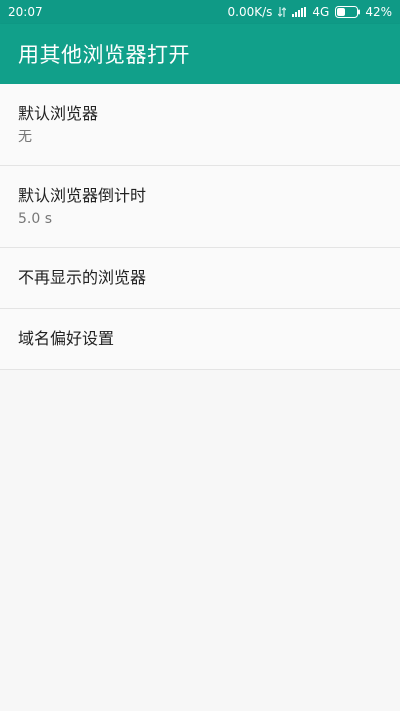 The height and width of the screenshot is (711, 400). I want to click on page-title: 用其他浏览器打开, so click(104, 55).